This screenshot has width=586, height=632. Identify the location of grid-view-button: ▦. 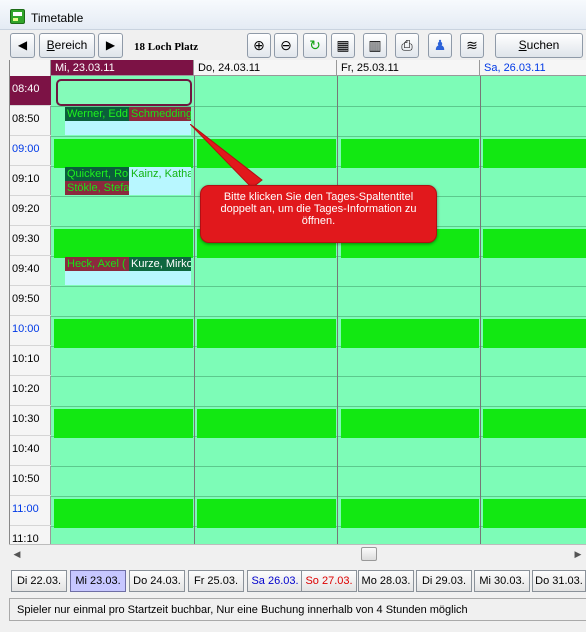
(343, 45).